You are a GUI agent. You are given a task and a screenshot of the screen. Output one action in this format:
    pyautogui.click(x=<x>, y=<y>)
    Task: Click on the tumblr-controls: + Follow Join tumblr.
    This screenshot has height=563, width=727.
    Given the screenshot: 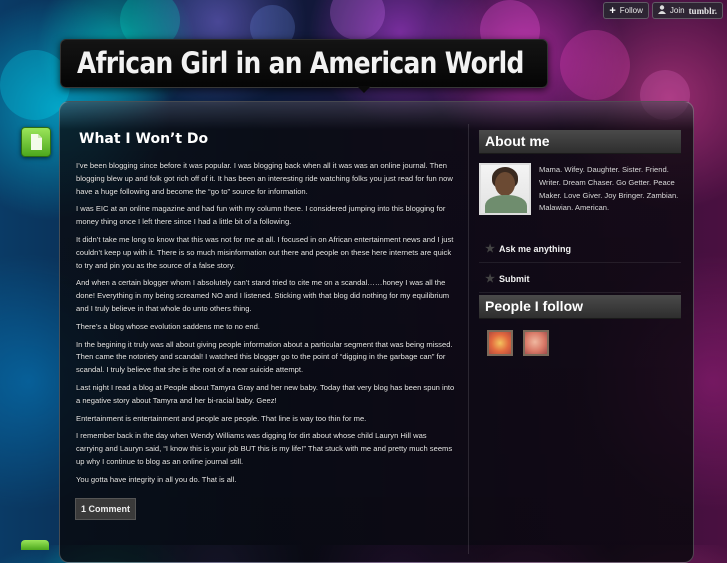 What is the action you would take?
    pyautogui.click(x=663, y=10)
    